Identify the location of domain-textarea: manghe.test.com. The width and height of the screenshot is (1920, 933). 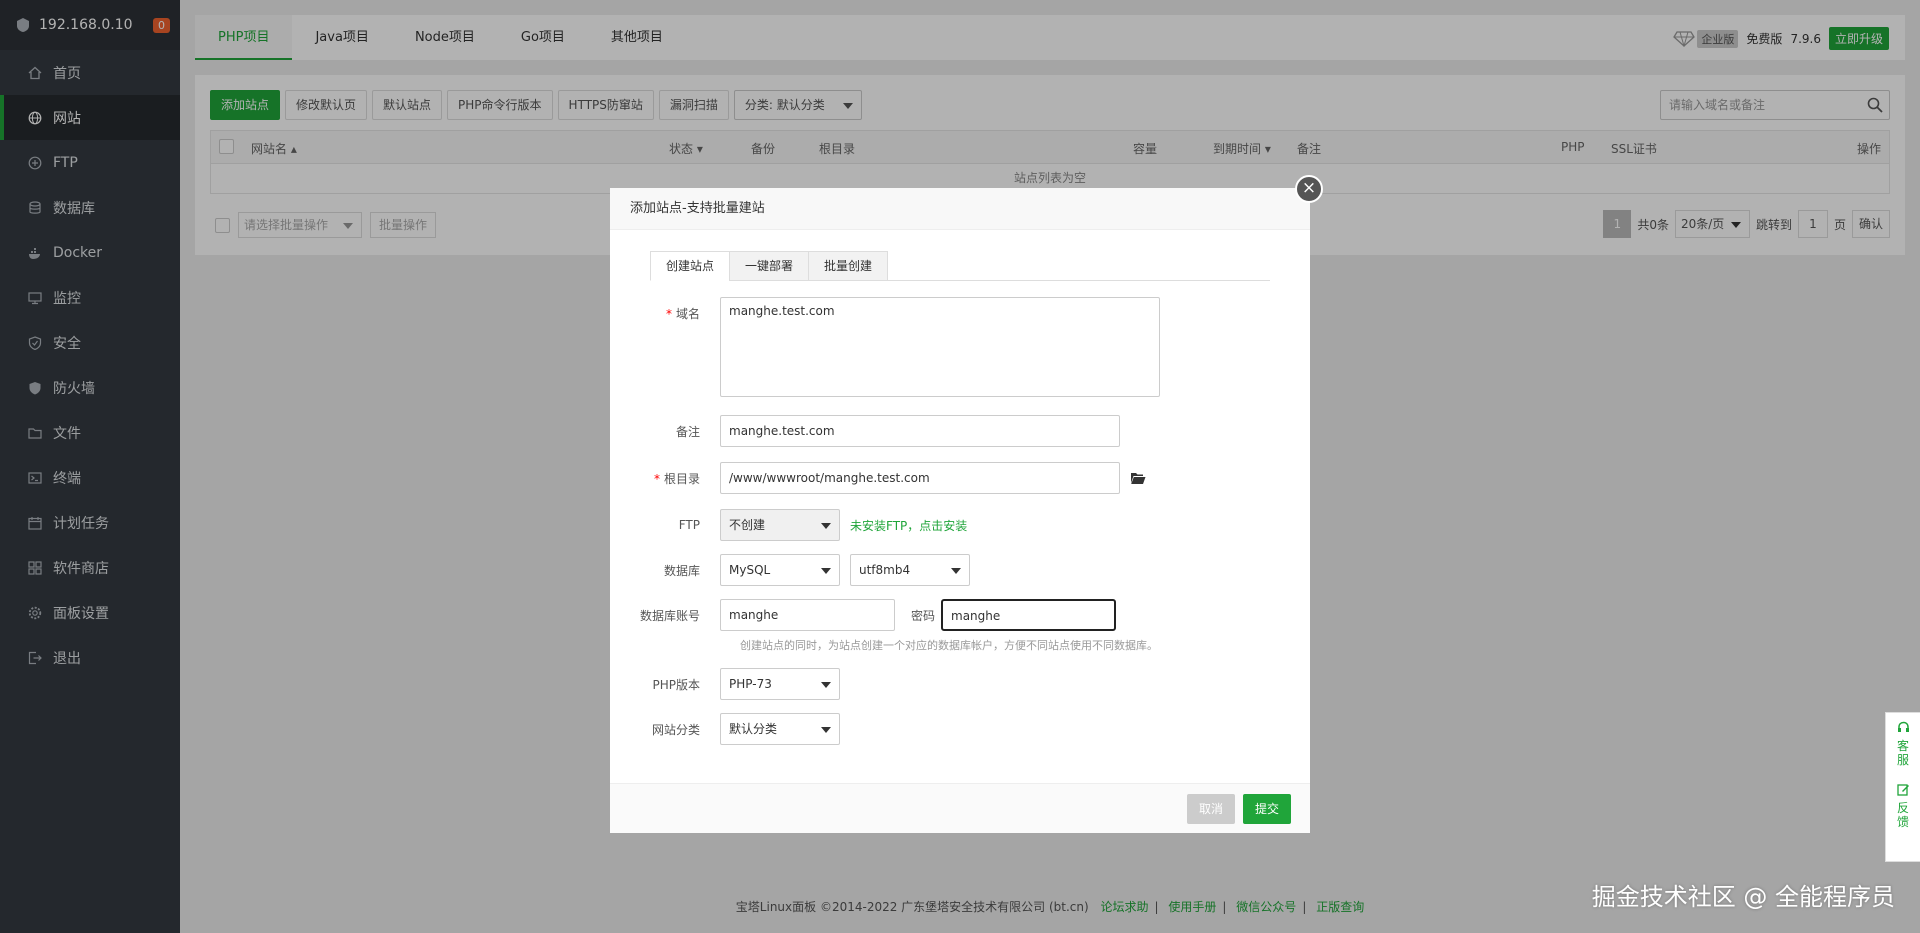
(940, 347).